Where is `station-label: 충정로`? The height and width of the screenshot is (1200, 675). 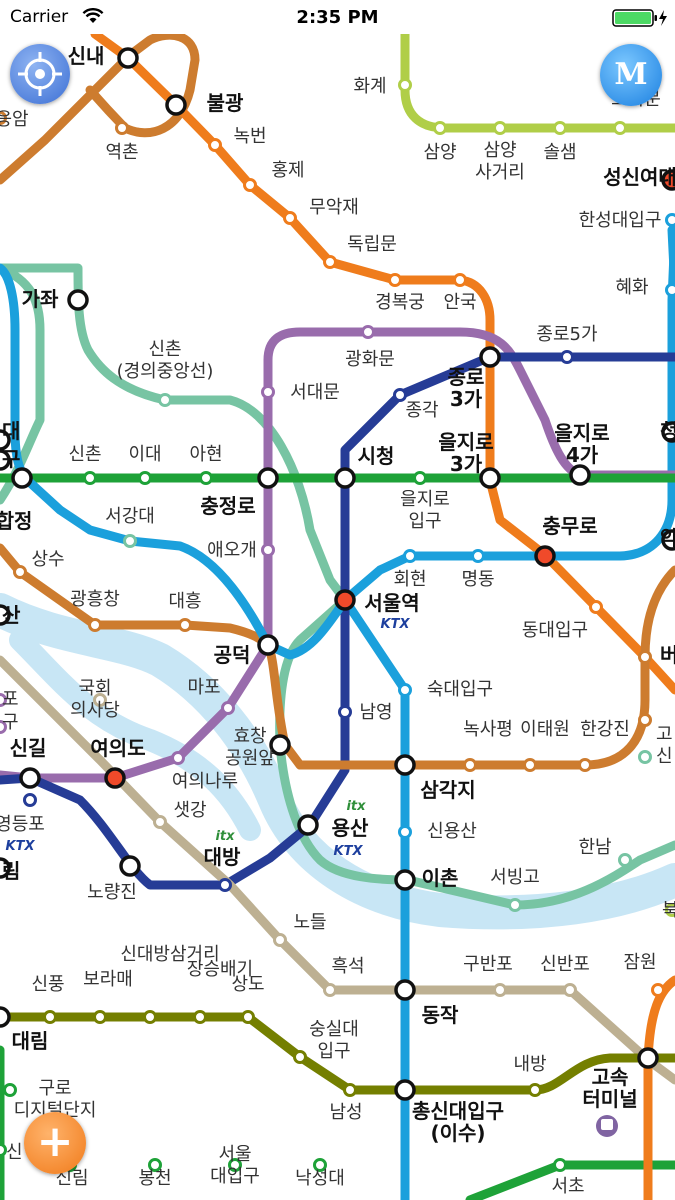
station-label: 충정로 is located at coordinates (227, 506).